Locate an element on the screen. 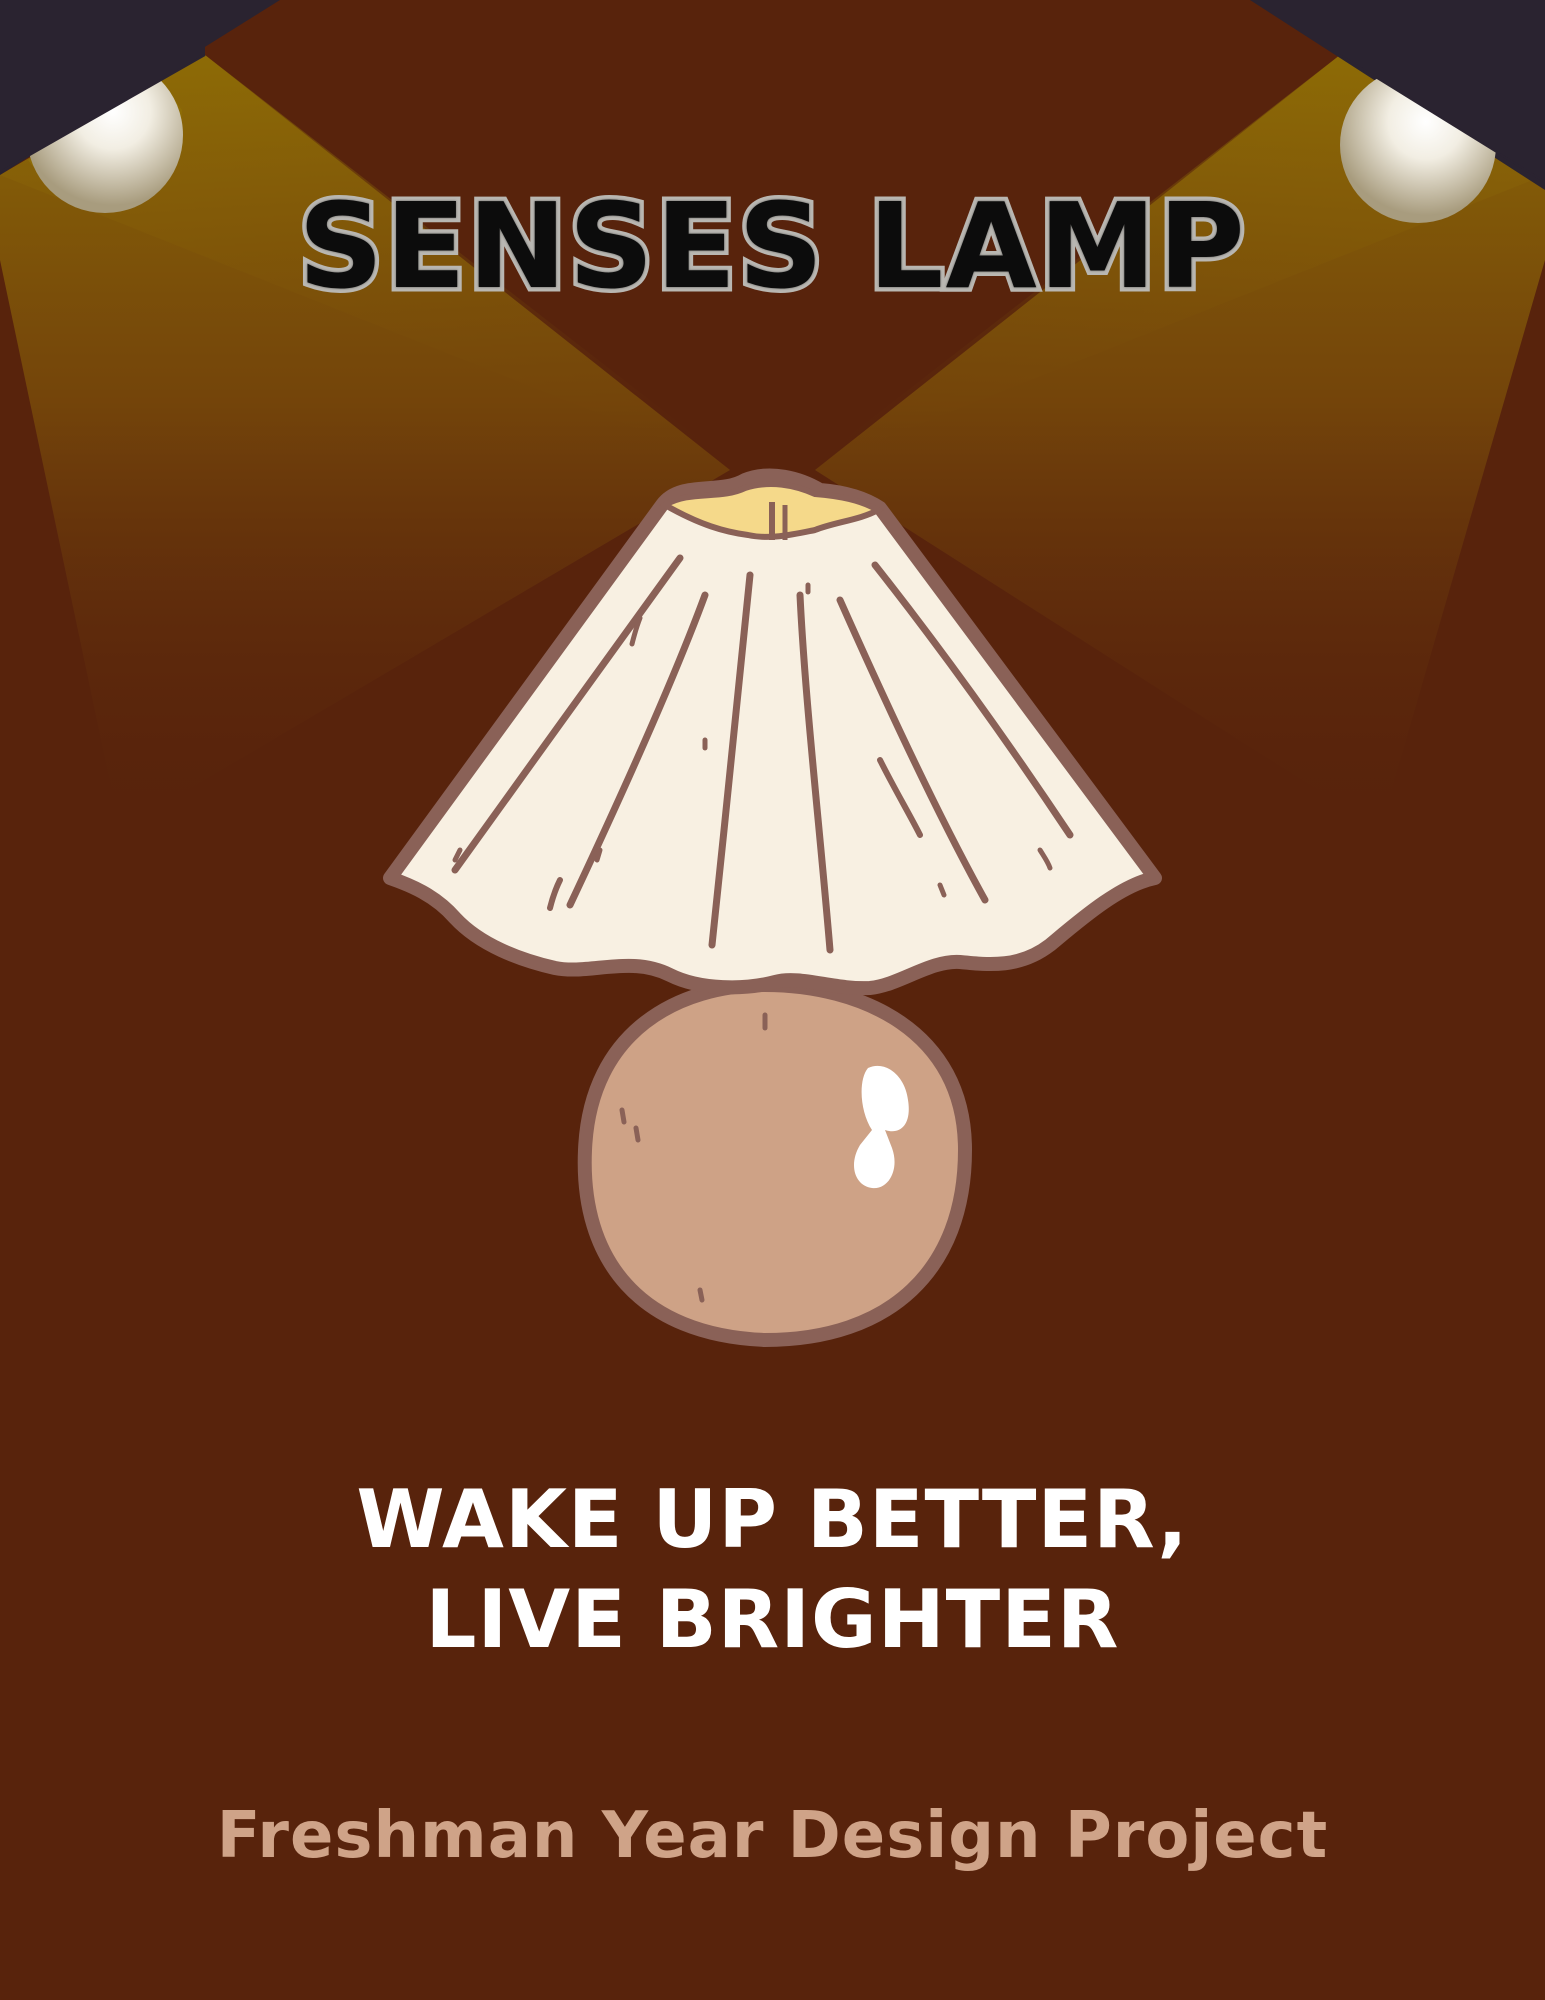  credit-text: Freshman Year Design Project is located at coordinates (772, 1836).